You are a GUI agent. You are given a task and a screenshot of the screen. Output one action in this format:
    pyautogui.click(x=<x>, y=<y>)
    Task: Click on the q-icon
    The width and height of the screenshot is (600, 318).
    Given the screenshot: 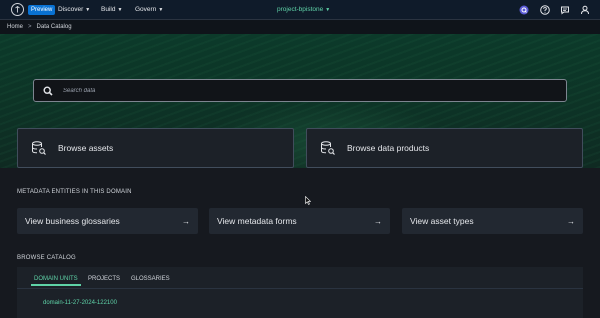 What is the action you would take?
    pyautogui.click(x=523, y=9)
    